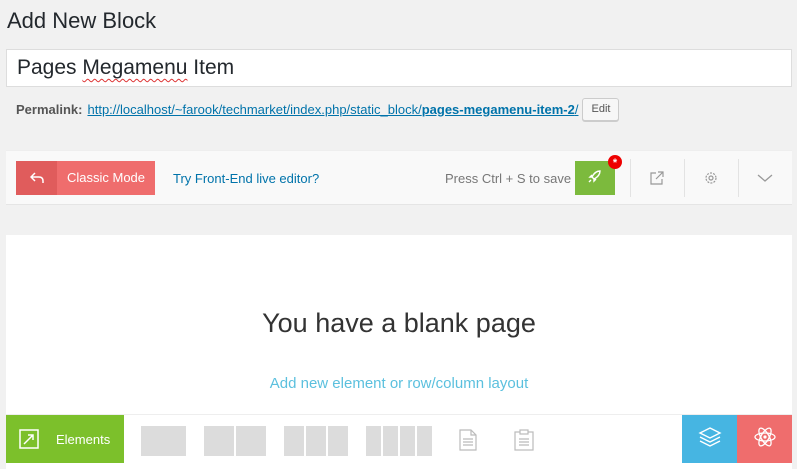  Describe the element at coordinates (49, 109) in the screenshot. I see `permalink-label: Permalink:` at that location.